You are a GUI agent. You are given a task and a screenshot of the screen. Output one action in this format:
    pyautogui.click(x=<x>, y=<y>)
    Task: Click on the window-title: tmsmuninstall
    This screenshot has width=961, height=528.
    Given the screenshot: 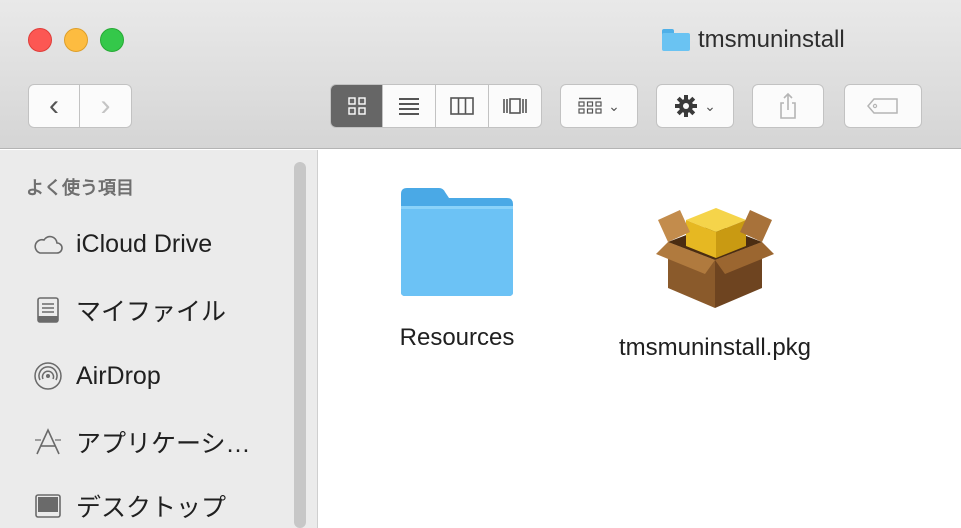 What is the action you would take?
    pyautogui.click(x=753, y=40)
    